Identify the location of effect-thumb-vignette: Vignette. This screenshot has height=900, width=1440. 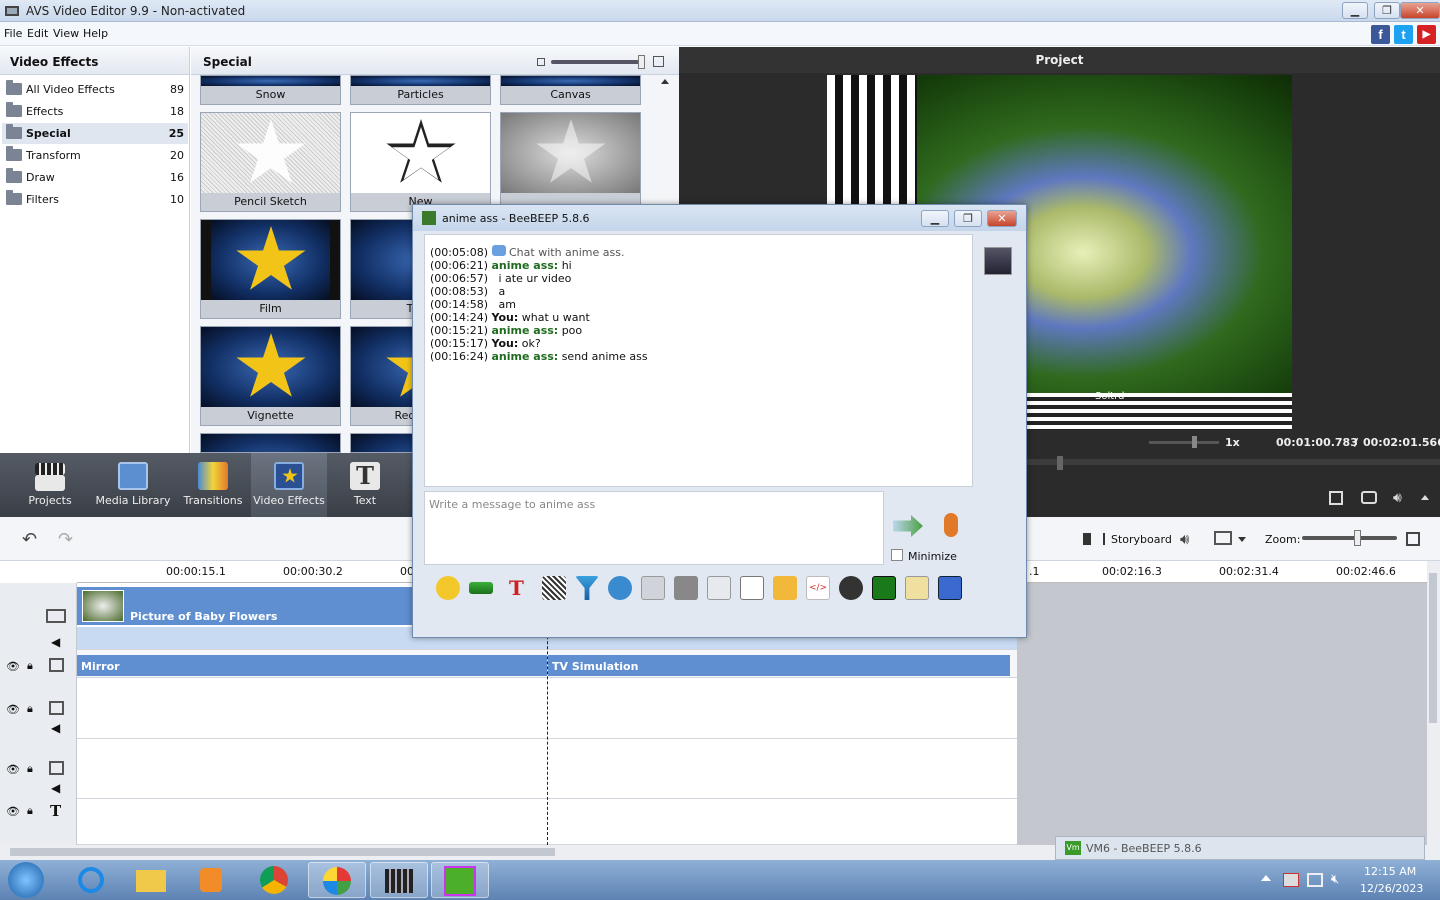
(270, 376).